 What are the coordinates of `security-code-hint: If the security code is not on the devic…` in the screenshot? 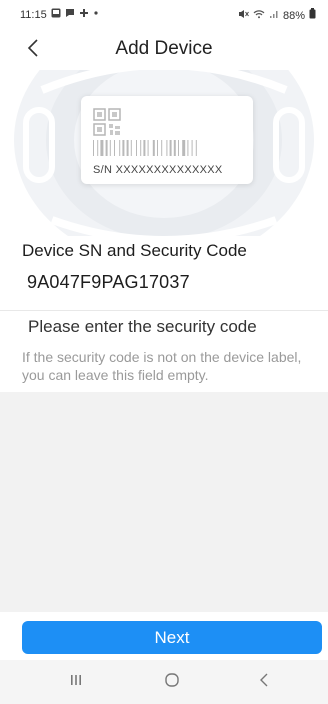 It's located at (162, 366).